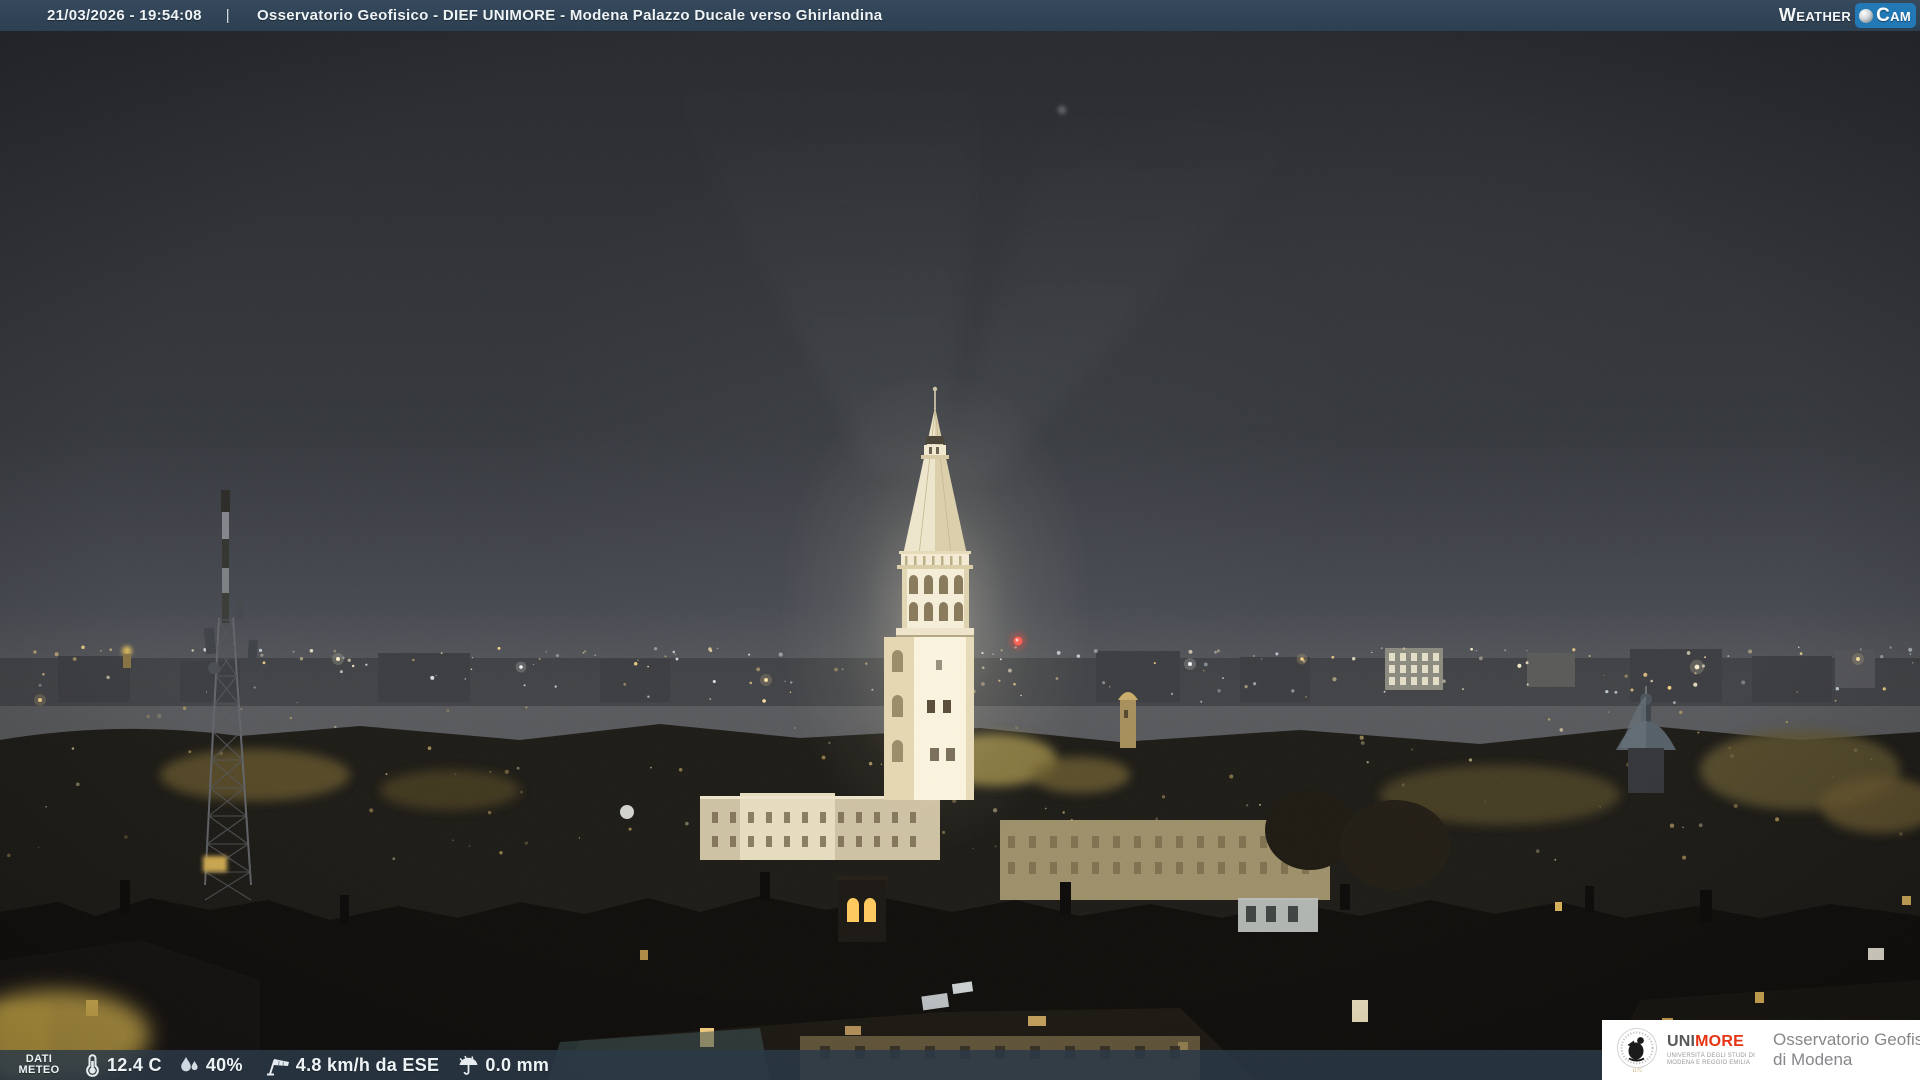 The height and width of the screenshot is (1080, 1920). Describe the element at coordinates (1846, 1049) in the screenshot. I see `observatory-name: Osservatorio Geofisico di Modena` at that location.